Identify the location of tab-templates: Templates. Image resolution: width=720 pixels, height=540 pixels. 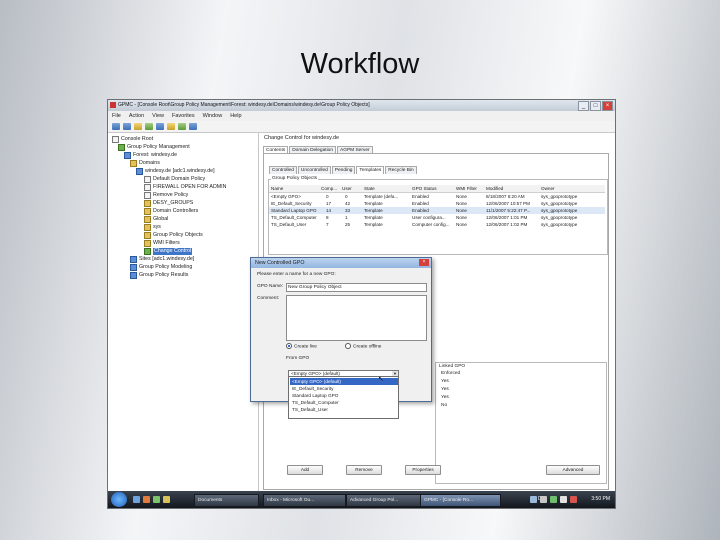
(370, 170).